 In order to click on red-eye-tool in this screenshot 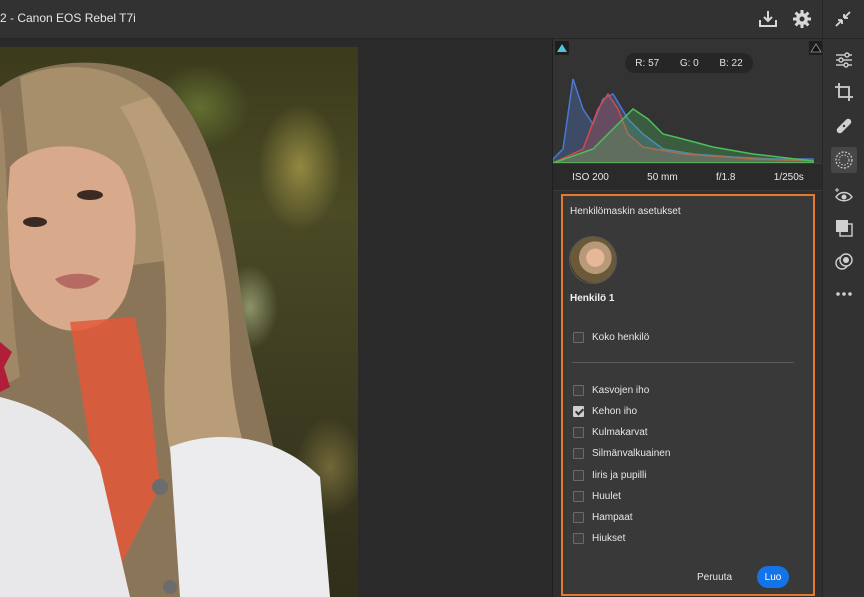, I will do `click(844, 196)`.